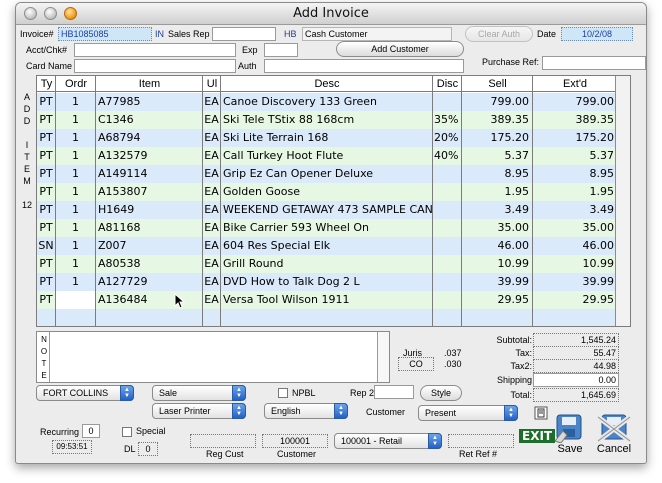 This screenshot has width=662, height=483. I want to click on clear-auth-button: Clear Auth, so click(499, 34).